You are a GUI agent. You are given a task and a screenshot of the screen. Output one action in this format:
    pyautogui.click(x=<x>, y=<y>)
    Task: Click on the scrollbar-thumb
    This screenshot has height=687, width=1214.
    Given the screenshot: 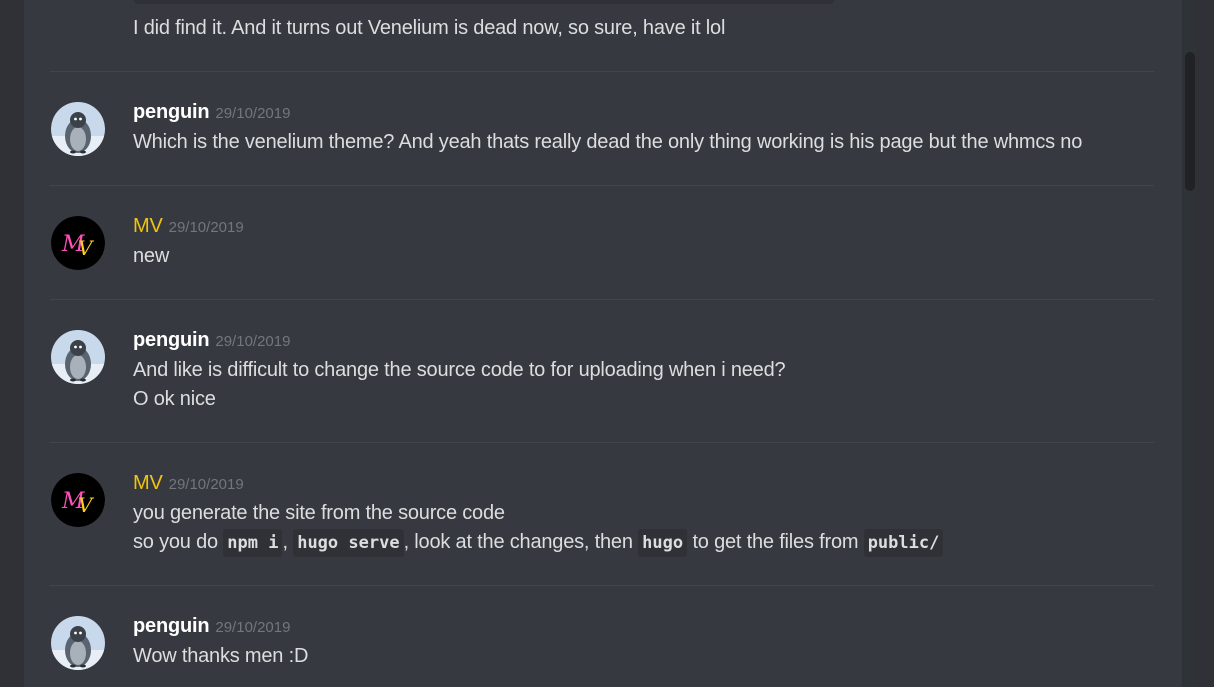 What is the action you would take?
    pyautogui.click(x=1190, y=121)
    